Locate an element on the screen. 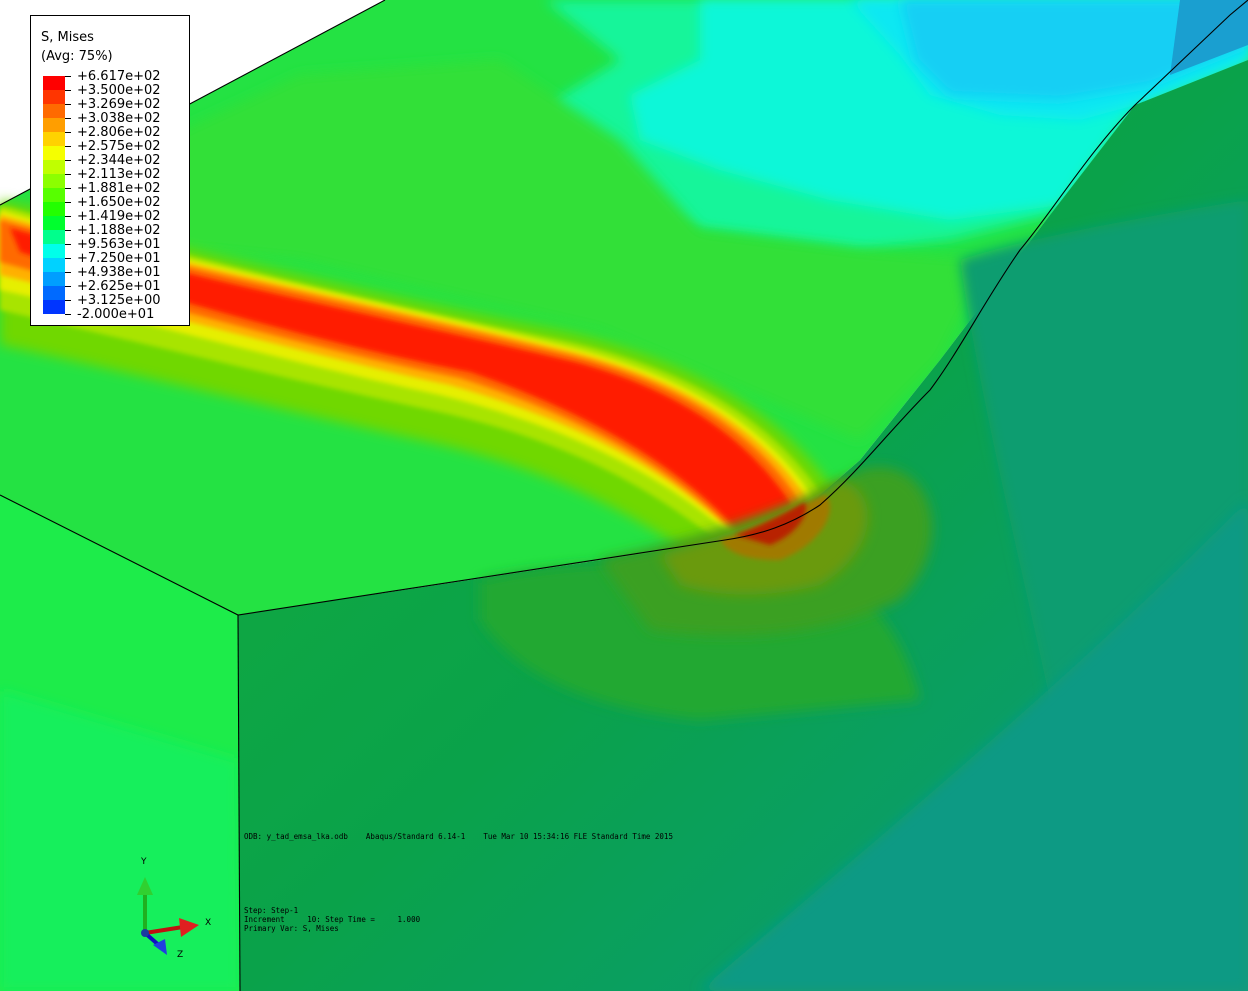 This screenshot has height=991, width=1248. legend-value-label: +2.575e+02 is located at coordinates (119, 146).